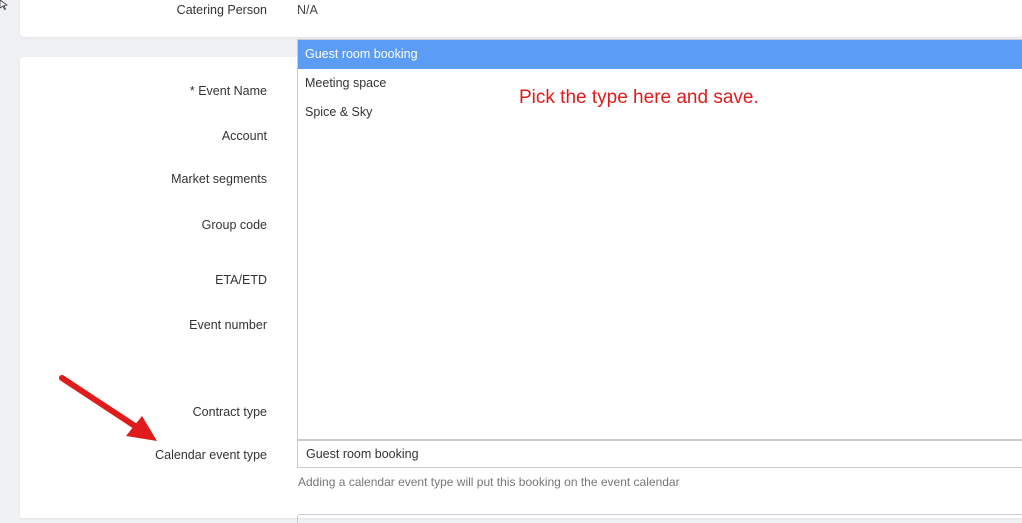 The height and width of the screenshot is (523, 1022). I want to click on contract-type-label: Contract type, so click(229, 412).